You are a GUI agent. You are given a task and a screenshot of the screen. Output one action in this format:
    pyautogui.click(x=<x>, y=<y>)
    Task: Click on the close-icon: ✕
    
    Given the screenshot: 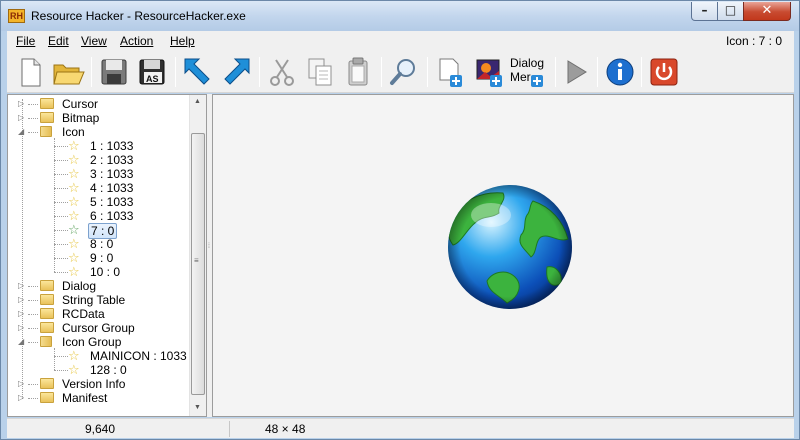 What is the action you would take?
    pyautogui.click(x=767, y=10)
    